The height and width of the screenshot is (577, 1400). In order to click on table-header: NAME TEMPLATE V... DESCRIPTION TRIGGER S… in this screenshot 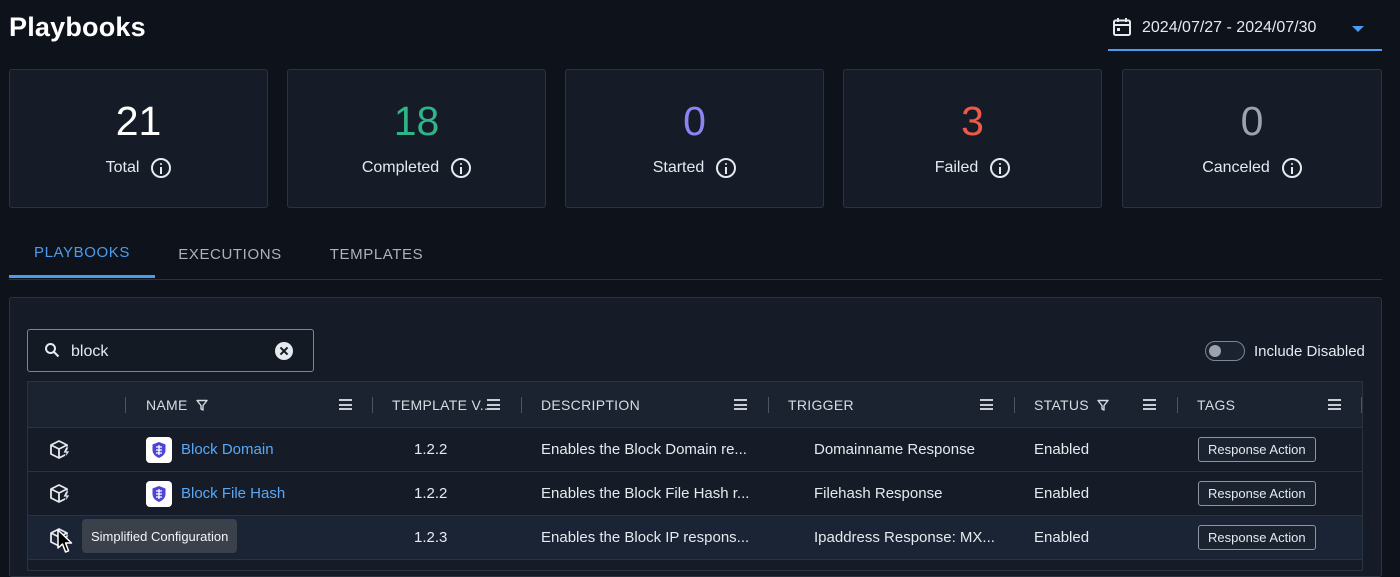, I will do `click(695, 405)`.